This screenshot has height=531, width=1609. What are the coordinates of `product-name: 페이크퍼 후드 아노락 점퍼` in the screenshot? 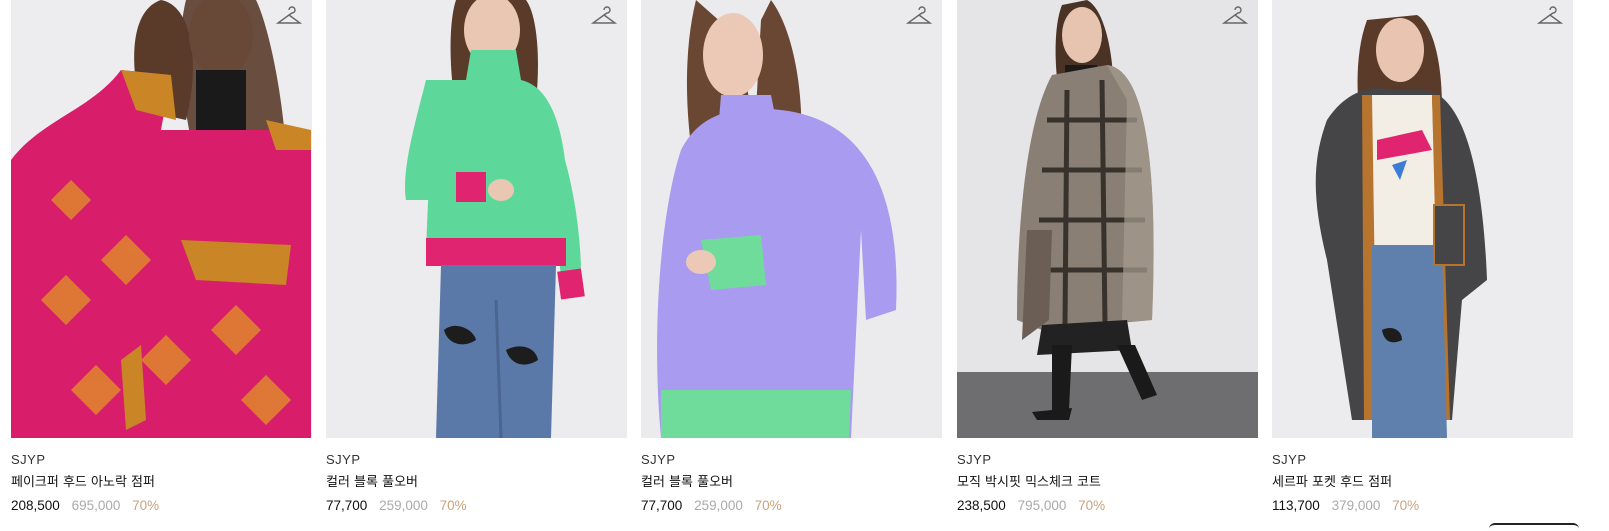 It's located at (161, 483).